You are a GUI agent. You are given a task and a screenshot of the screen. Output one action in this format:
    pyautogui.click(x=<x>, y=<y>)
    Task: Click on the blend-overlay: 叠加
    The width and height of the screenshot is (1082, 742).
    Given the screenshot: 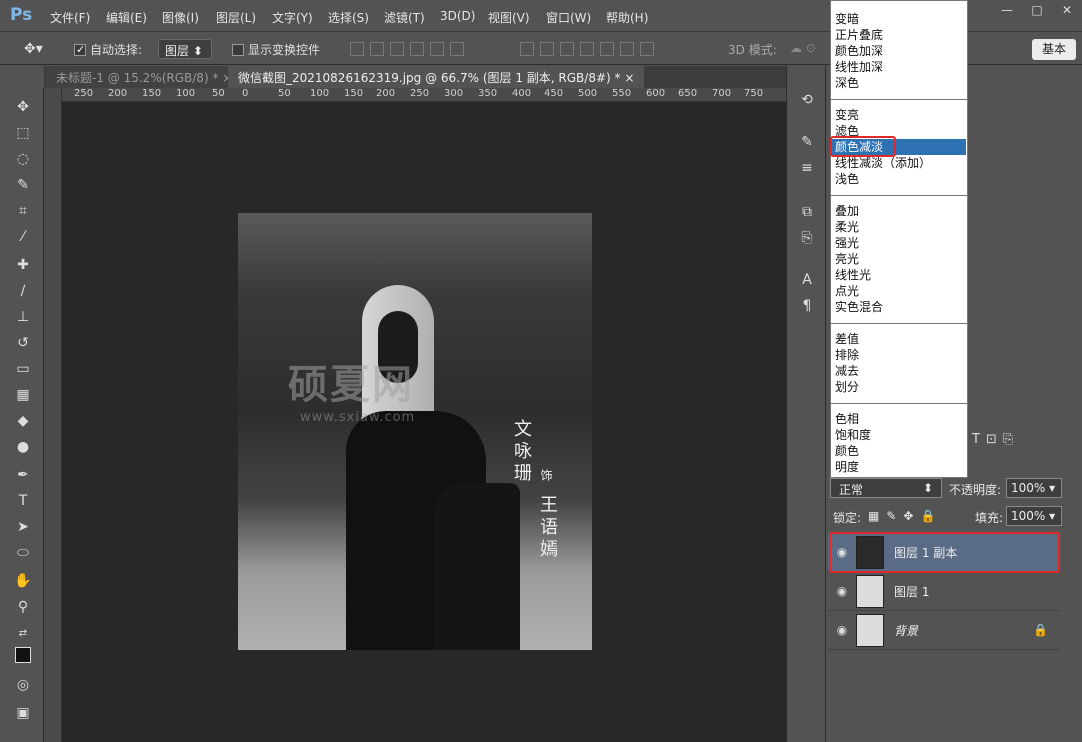 What is the action you would take?
    pyautogui.click(x=847, y=211)
    